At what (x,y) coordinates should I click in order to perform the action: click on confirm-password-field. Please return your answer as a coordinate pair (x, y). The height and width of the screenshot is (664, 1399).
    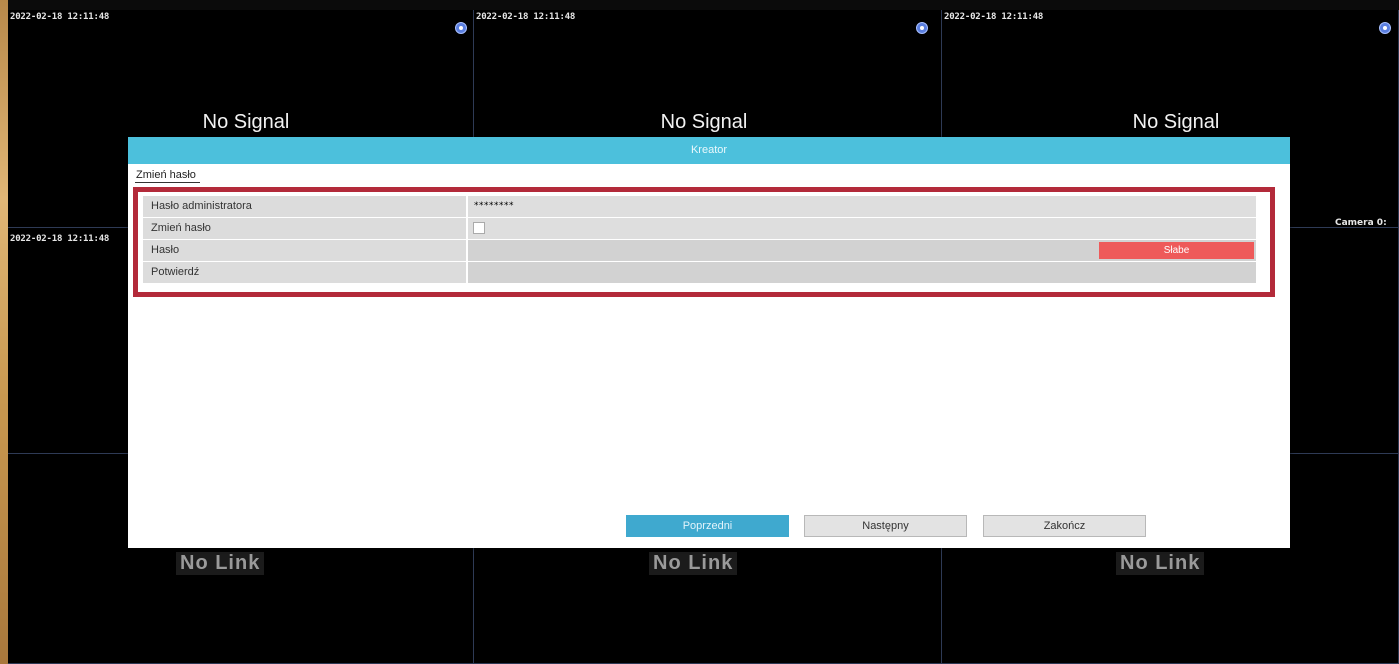
    Looking at the image, I should click on (862, 272).